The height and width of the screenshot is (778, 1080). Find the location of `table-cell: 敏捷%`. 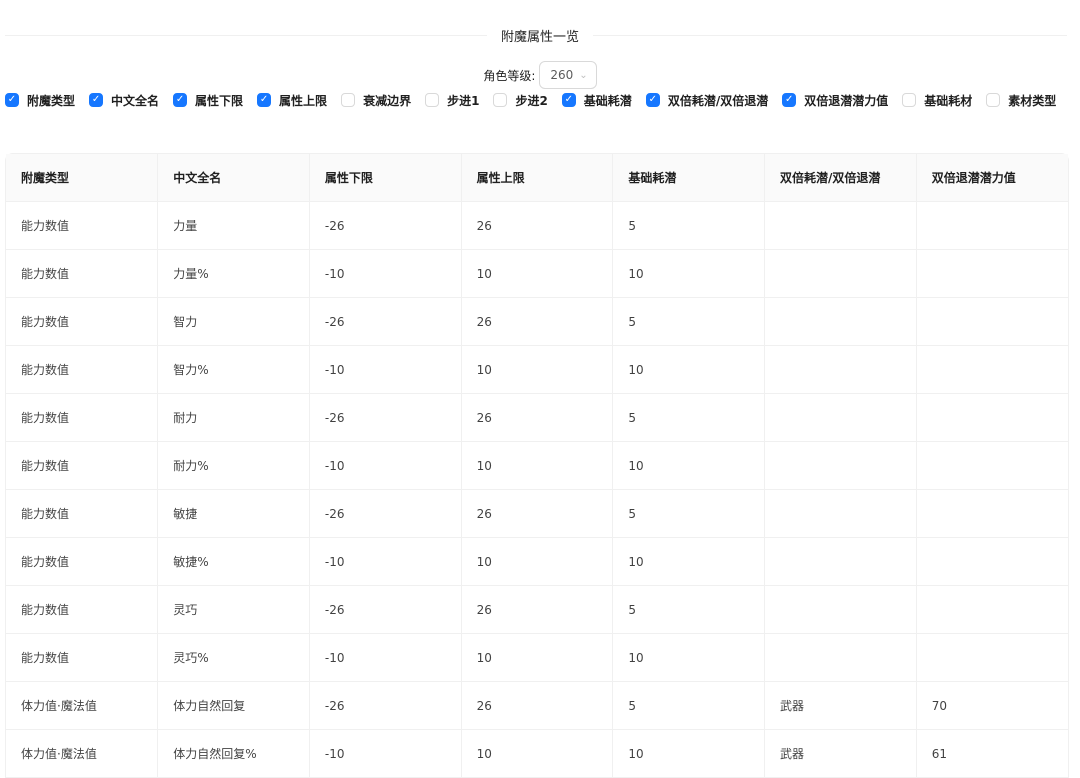

table-cell: 敏捷% is located at coordinates (233, 561).